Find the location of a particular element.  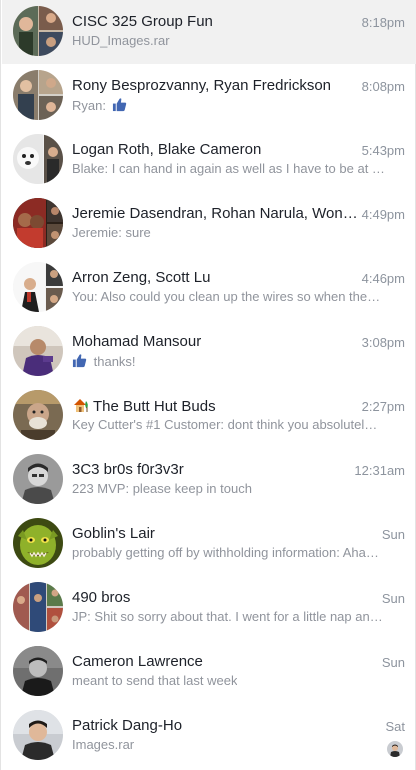

goblin-avatar is located at coordinates (38, 543).